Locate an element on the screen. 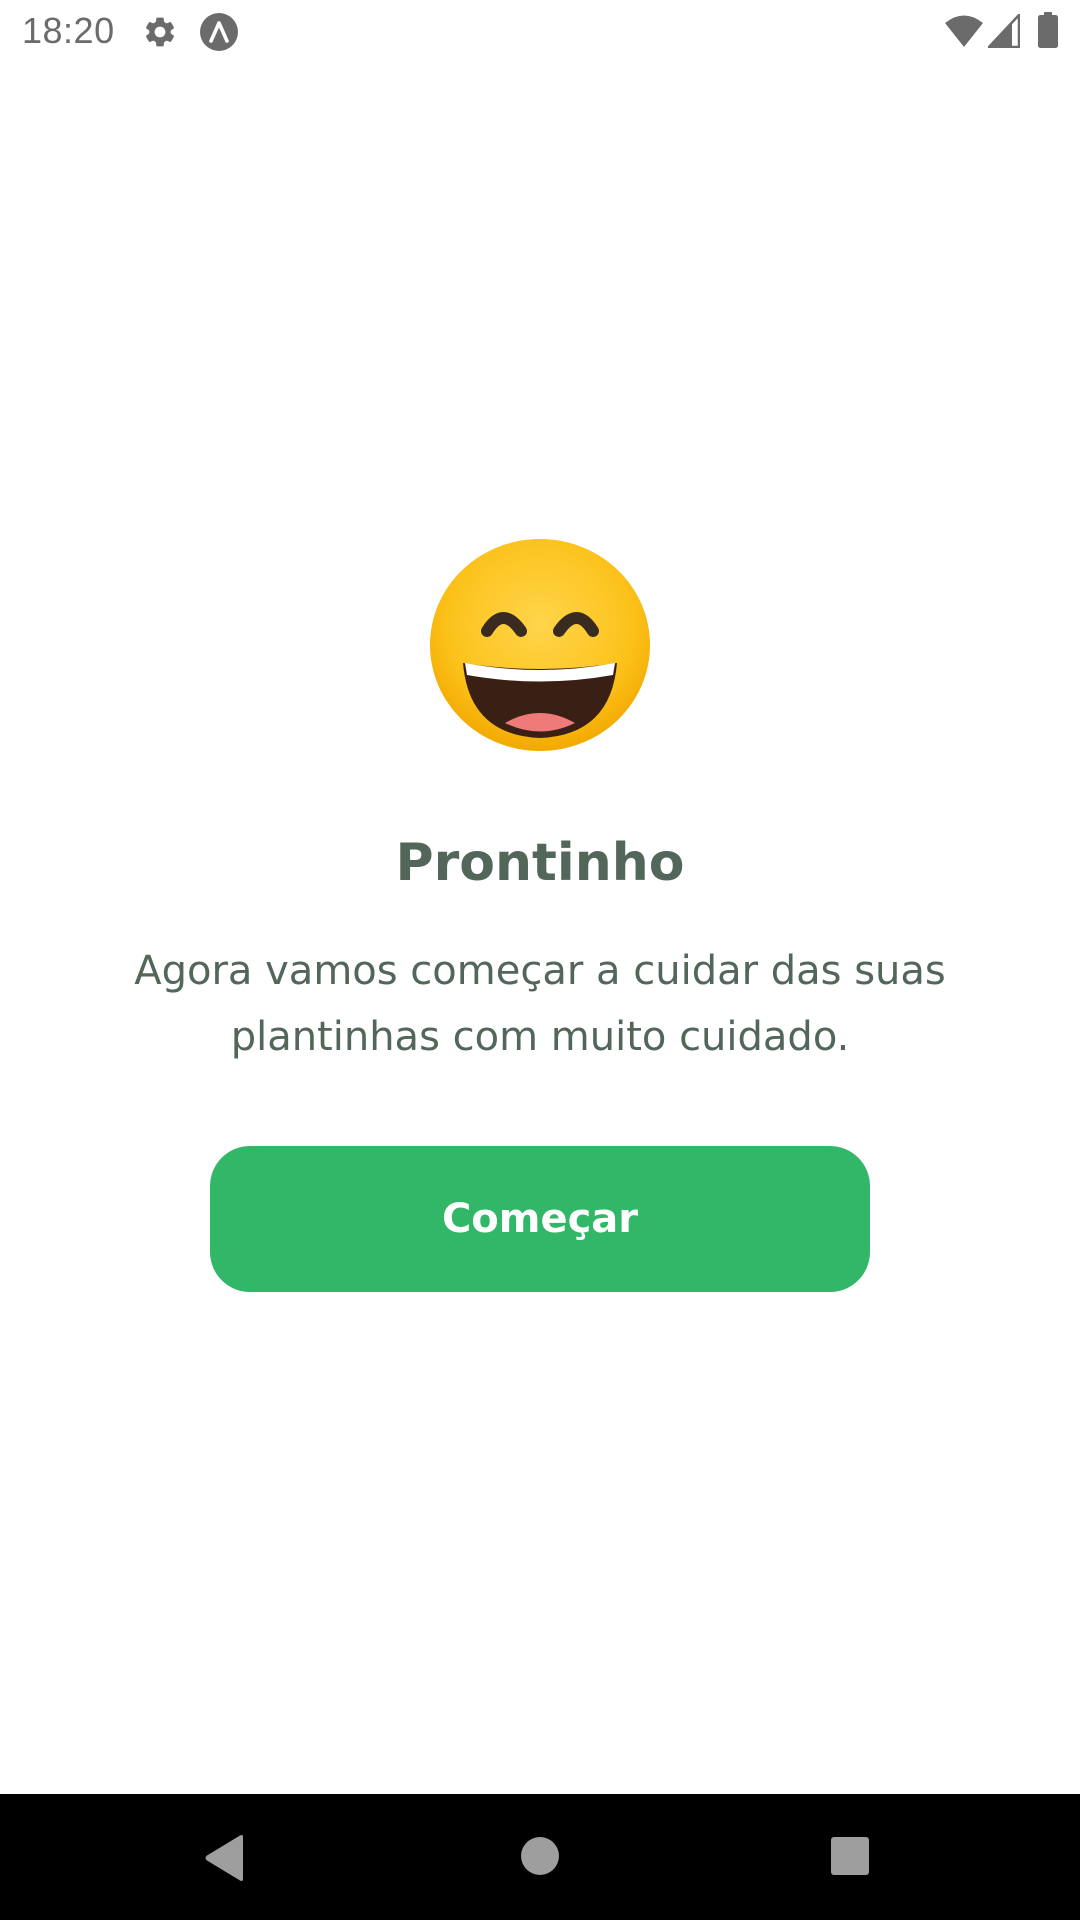 The image size is (1080, 1920). status-bar: 18:20 is located at coordinates (540, 31).